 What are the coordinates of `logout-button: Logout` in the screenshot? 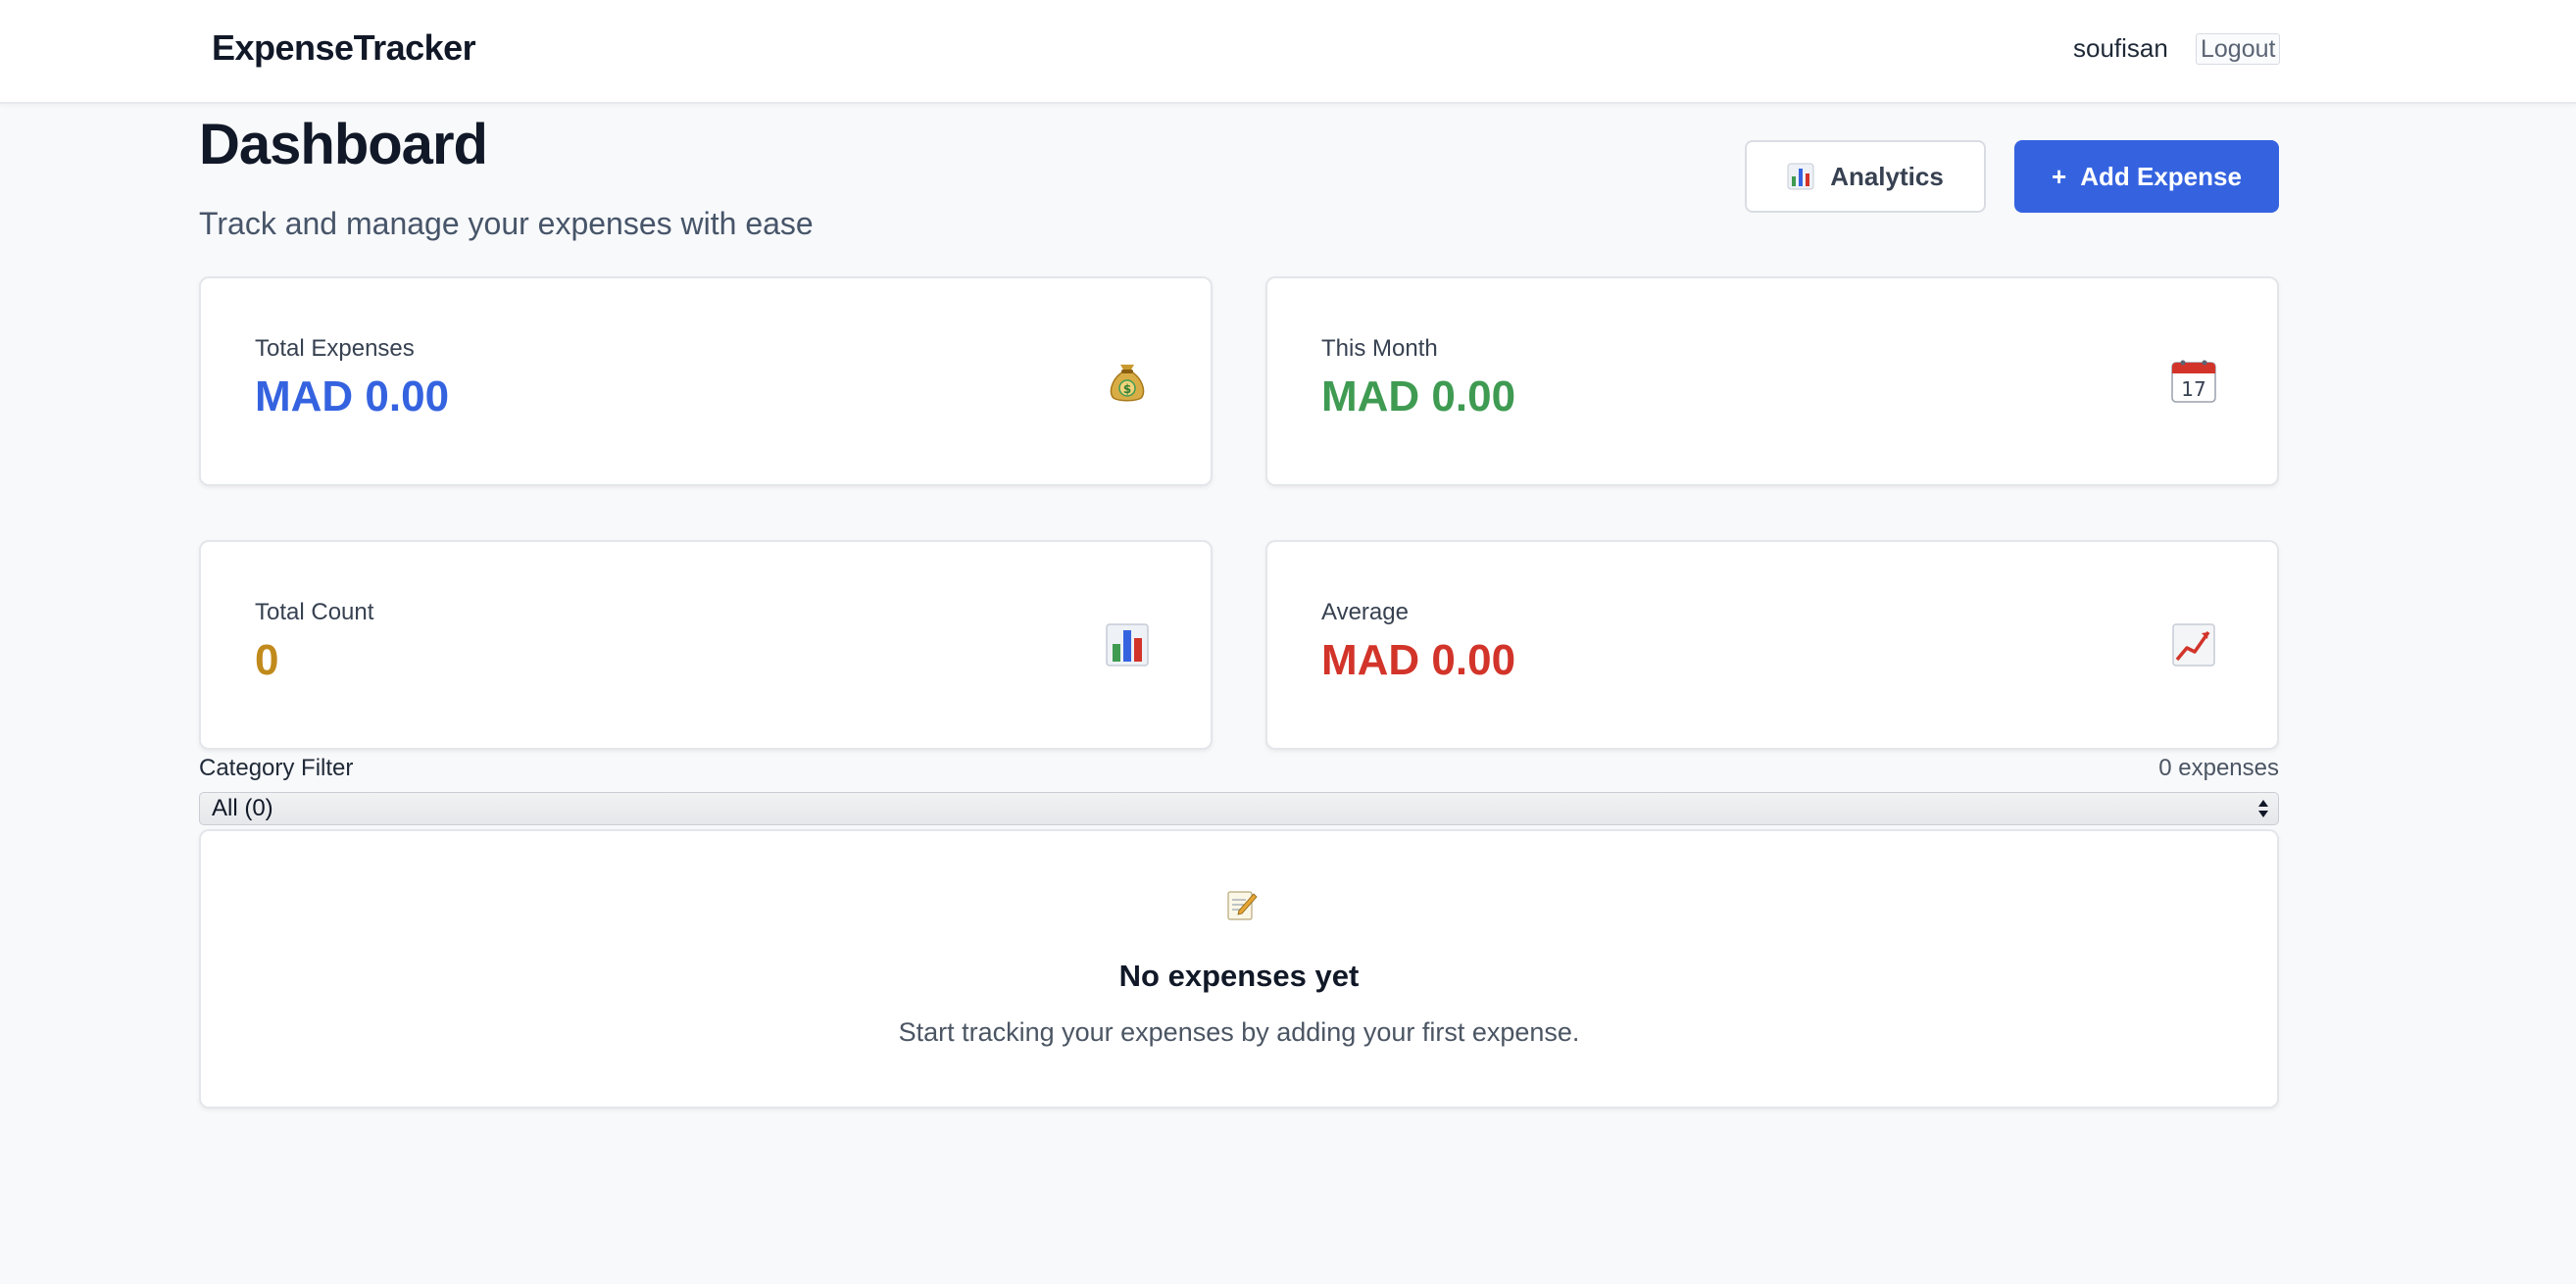 It's located at (2238, 49).